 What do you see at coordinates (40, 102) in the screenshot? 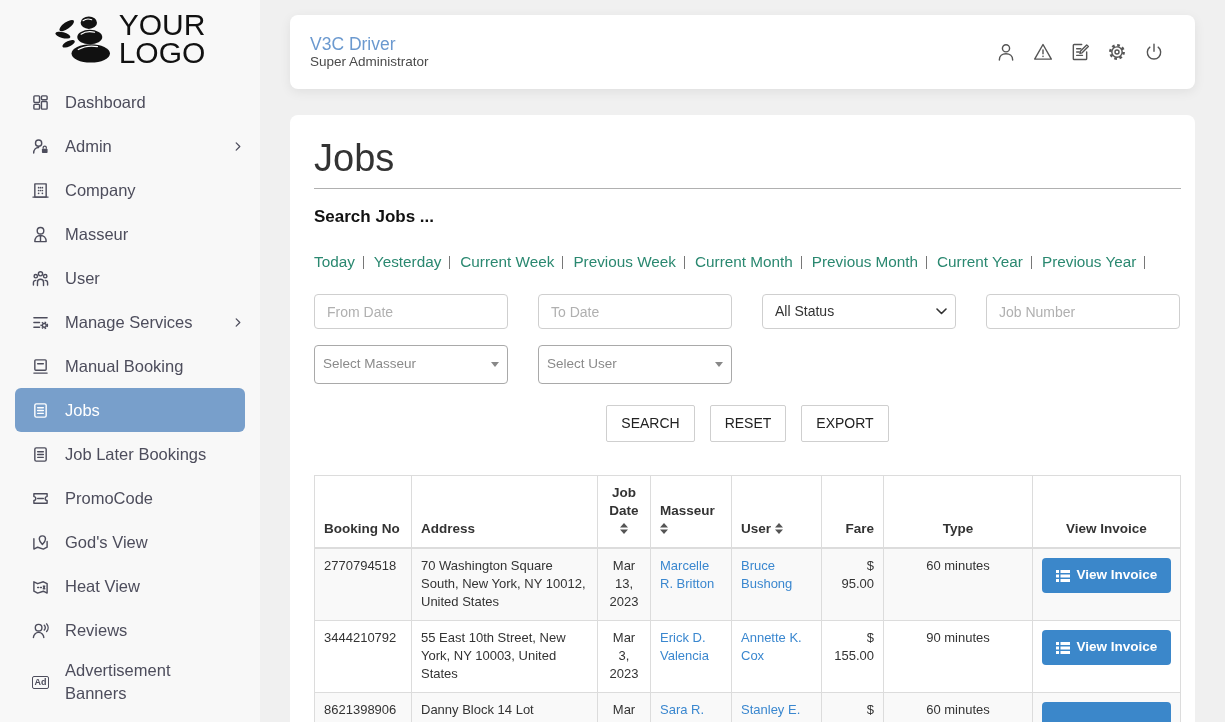
I see `dashboard-icon` at bounding box center [40, 102].